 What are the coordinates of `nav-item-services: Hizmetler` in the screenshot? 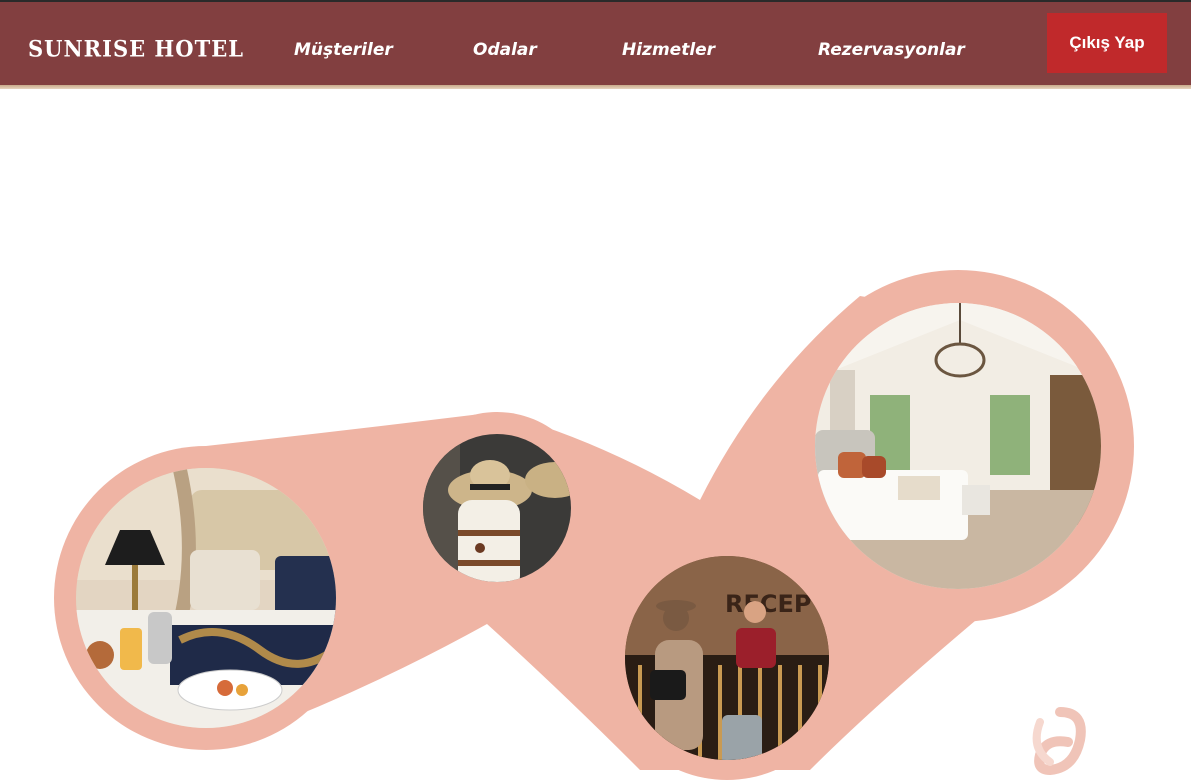 It's located at (668, 50).